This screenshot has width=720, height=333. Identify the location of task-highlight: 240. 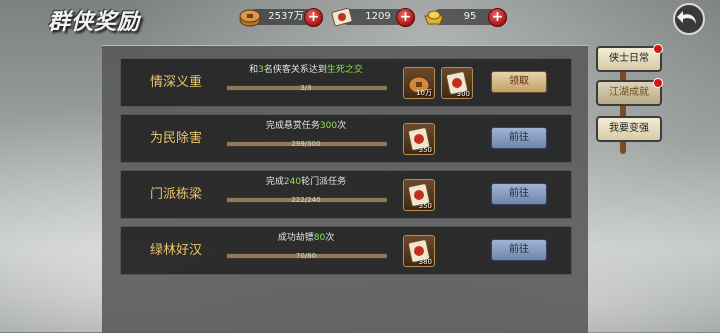
(292, 182).